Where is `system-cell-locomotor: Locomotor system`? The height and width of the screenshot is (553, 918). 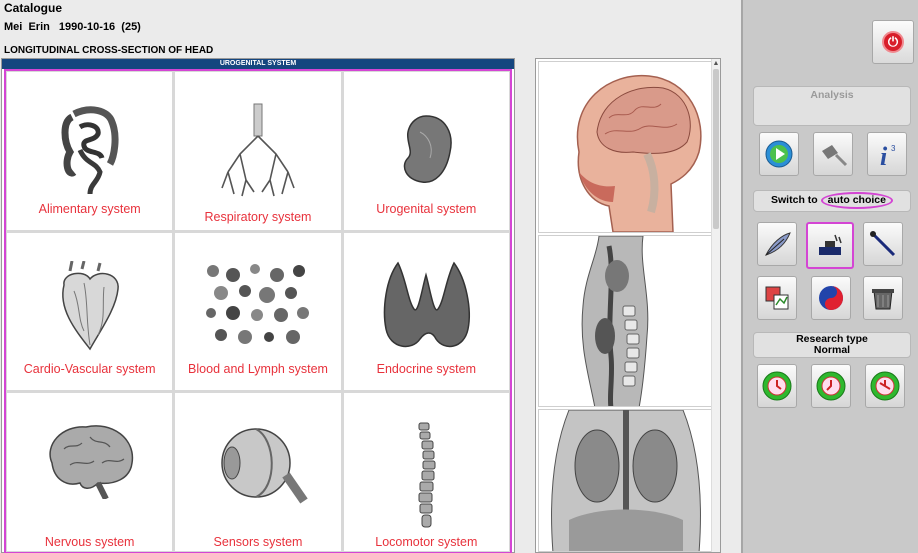 system-cell-locomotor: Locomotor system is located at coordinates (426, 472).